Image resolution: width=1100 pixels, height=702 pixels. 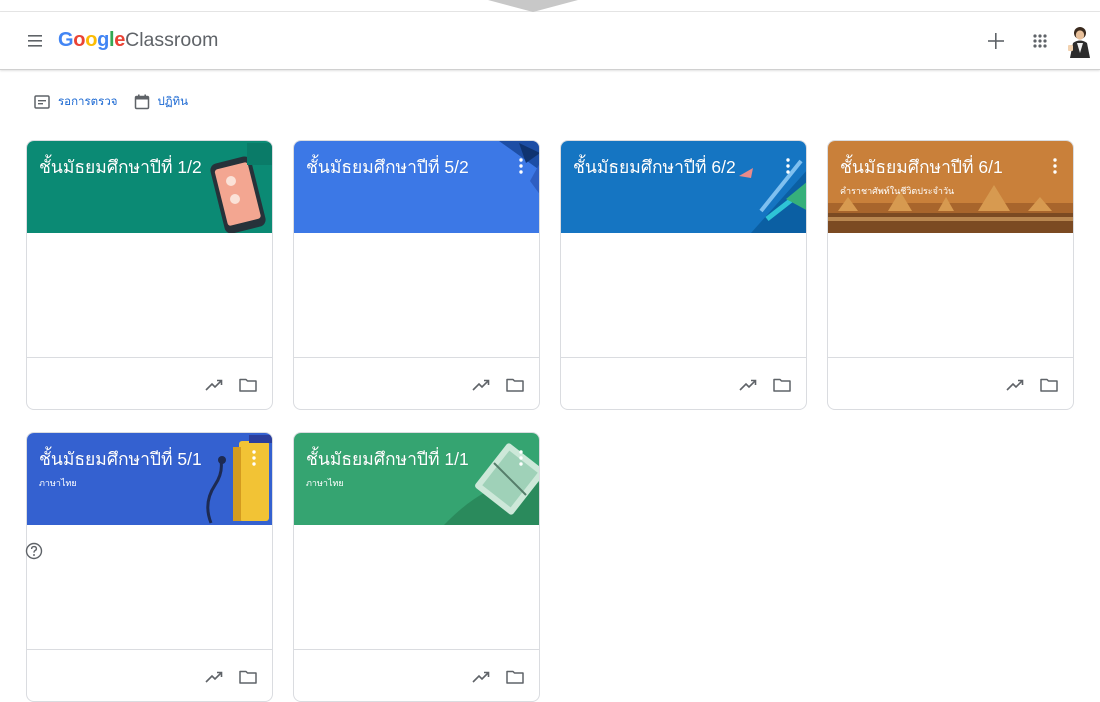 I want to click on class-title: ชั้นมัธยมศึกษาปีที่ 1/1, so click(x=387, y=459).